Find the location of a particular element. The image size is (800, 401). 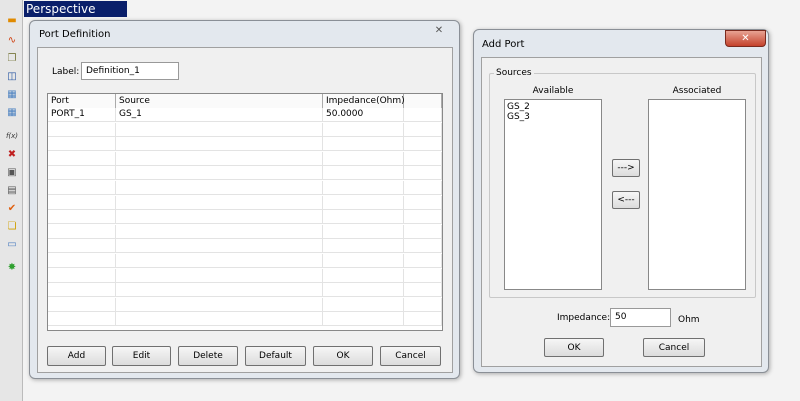

plot-icon: ▣ is located at coordinates (12, 172).